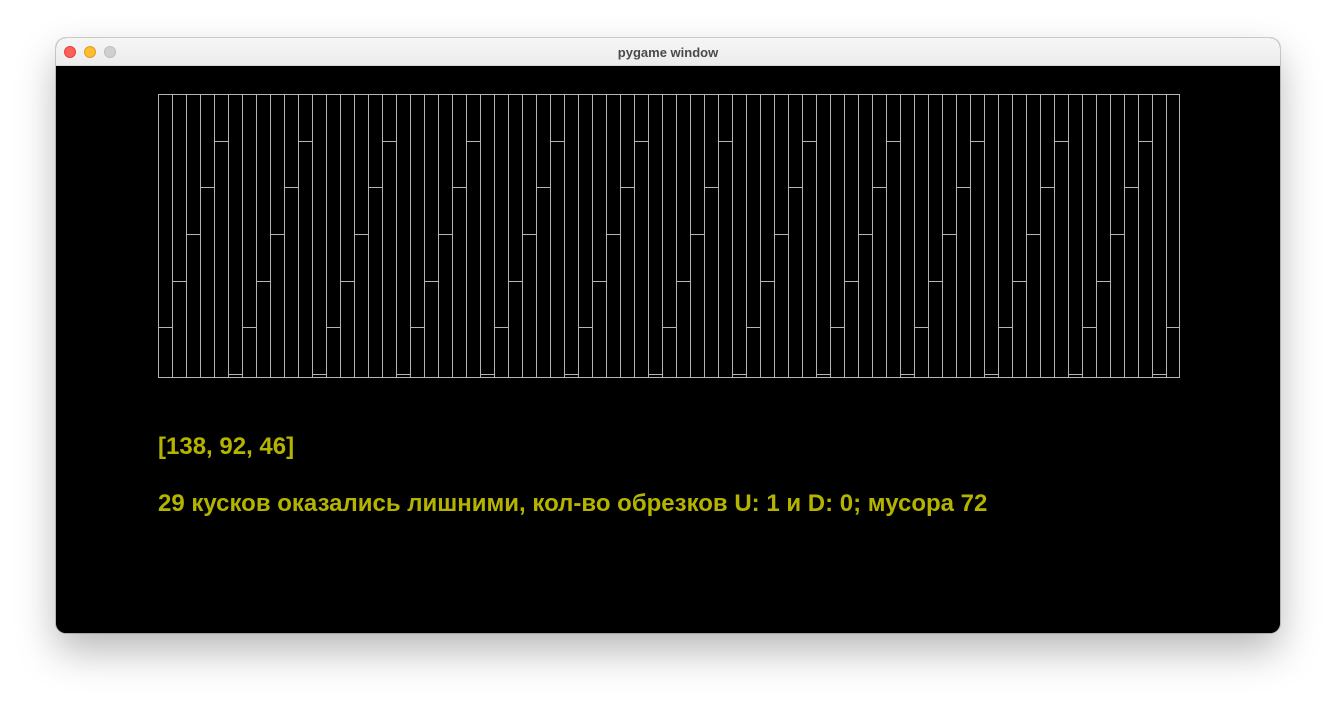 This screenshot has height=708, width=1336. I want to click on window-title: pygame window, so click(668, 52).